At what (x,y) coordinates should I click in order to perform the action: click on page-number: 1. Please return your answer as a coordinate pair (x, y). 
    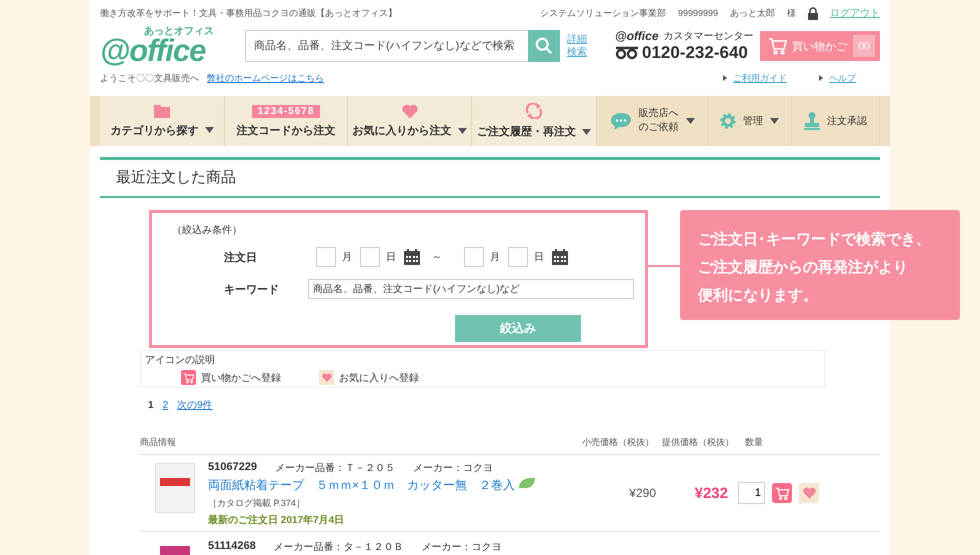
    Looking at the image, I should click on (151, 405).